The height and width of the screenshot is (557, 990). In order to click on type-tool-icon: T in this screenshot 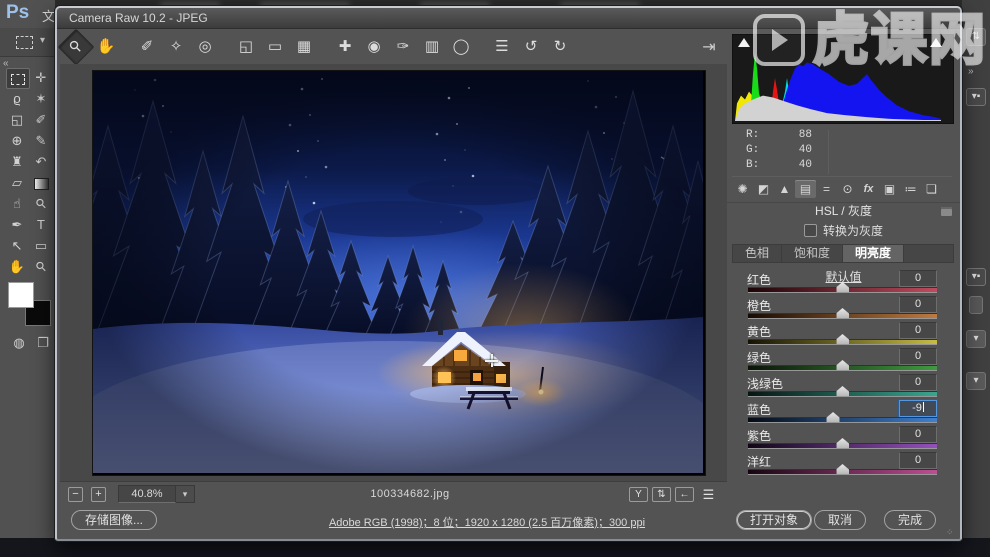, I will do `click(41, 224)`.